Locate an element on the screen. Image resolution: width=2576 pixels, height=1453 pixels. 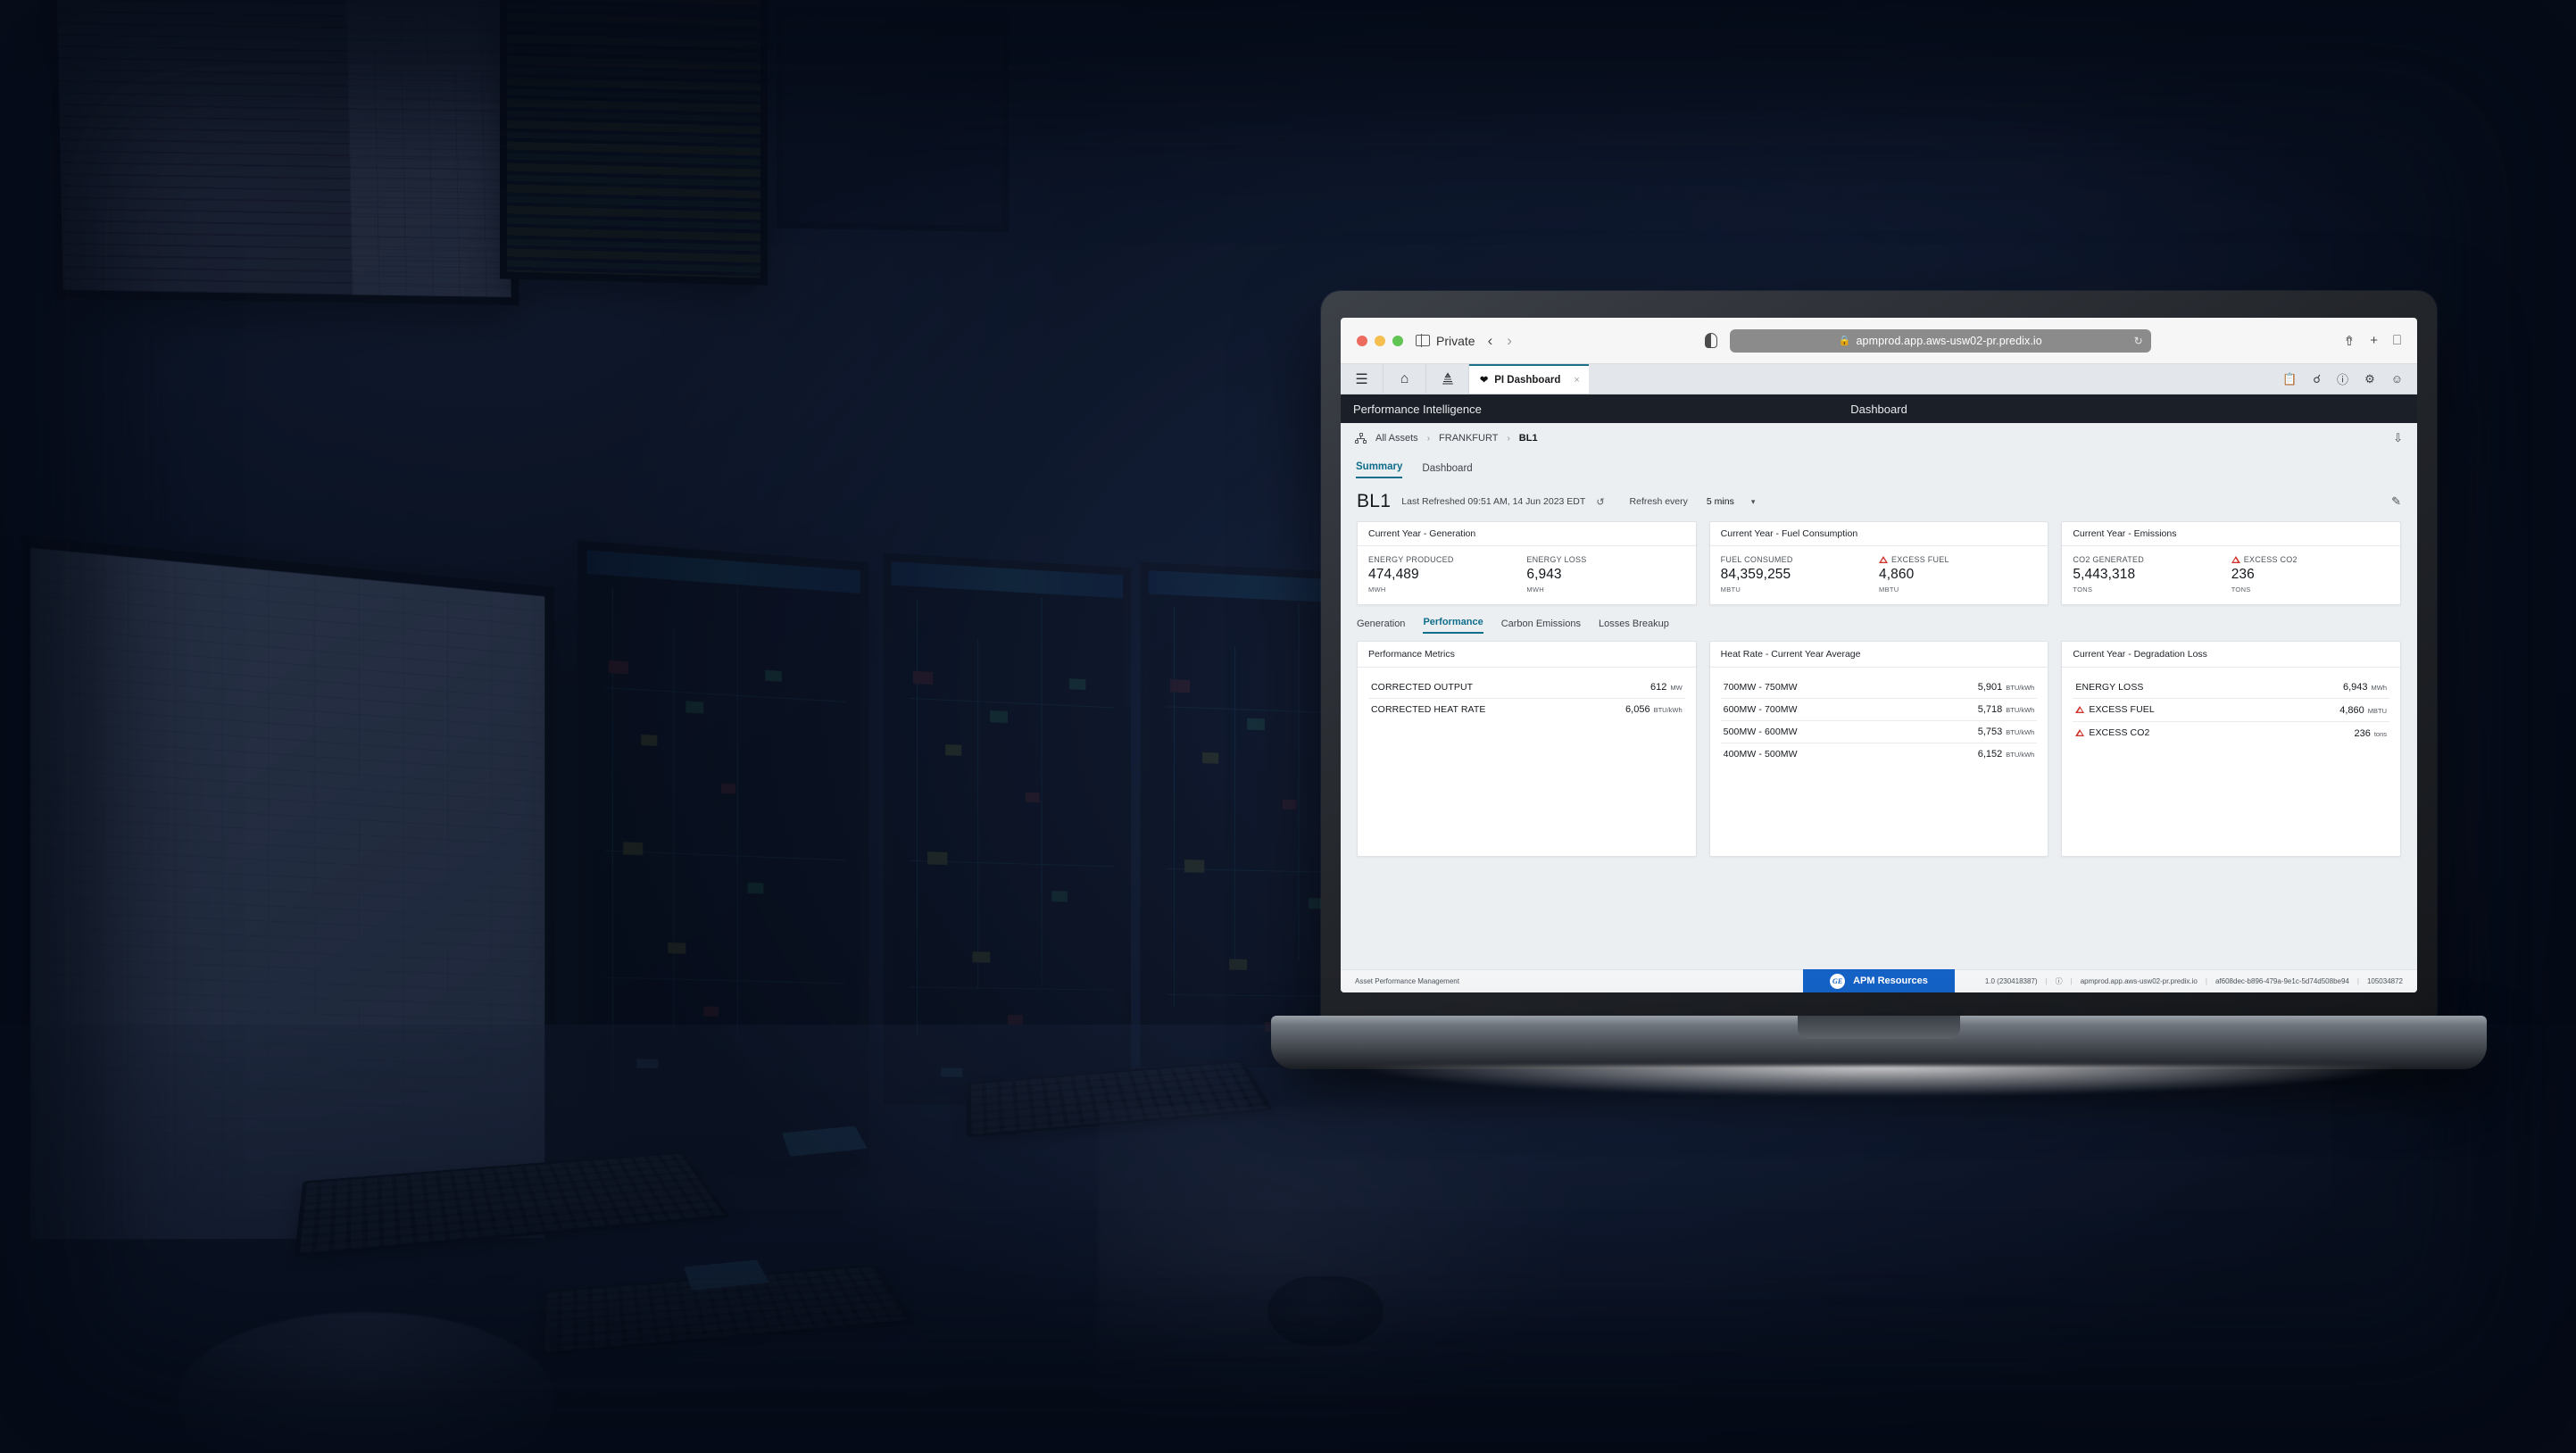
refresh-icon: ↺ is located at coordinates (1600, 502).